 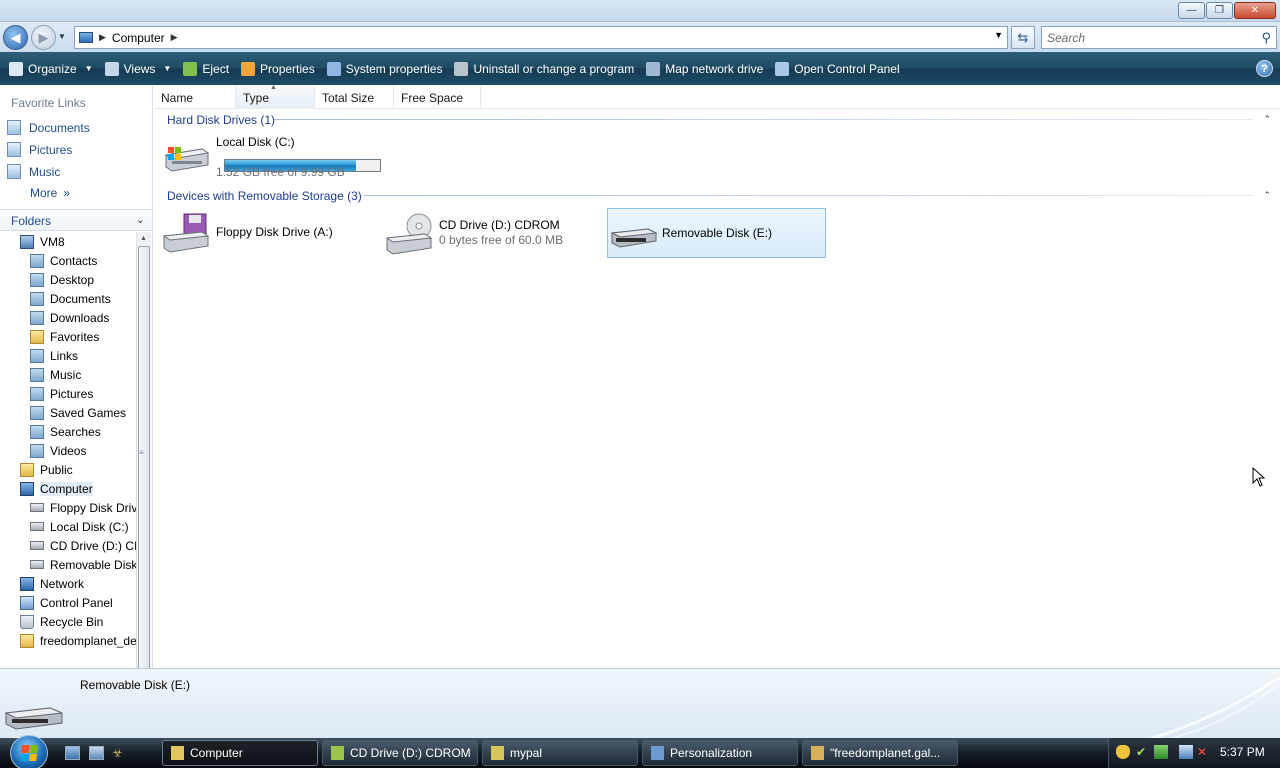 I want to click on maximize-button: ❐, so click(x=1219, y=10).